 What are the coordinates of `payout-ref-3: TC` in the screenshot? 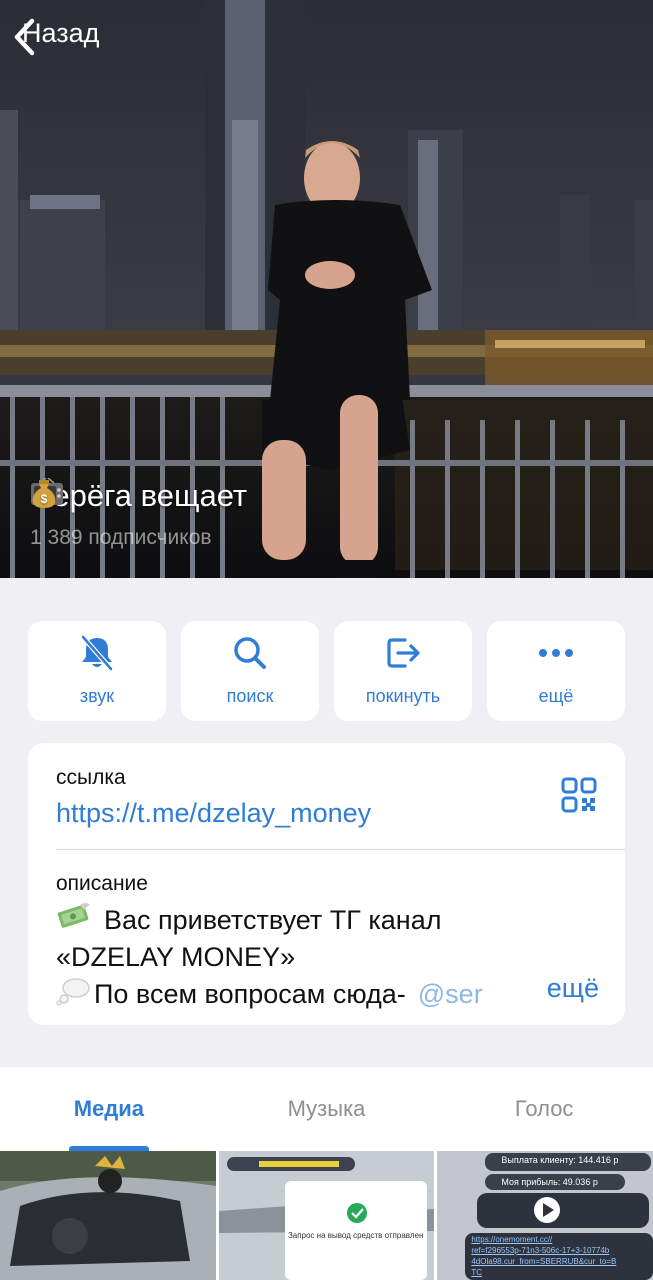 It's located at (477, 1272).